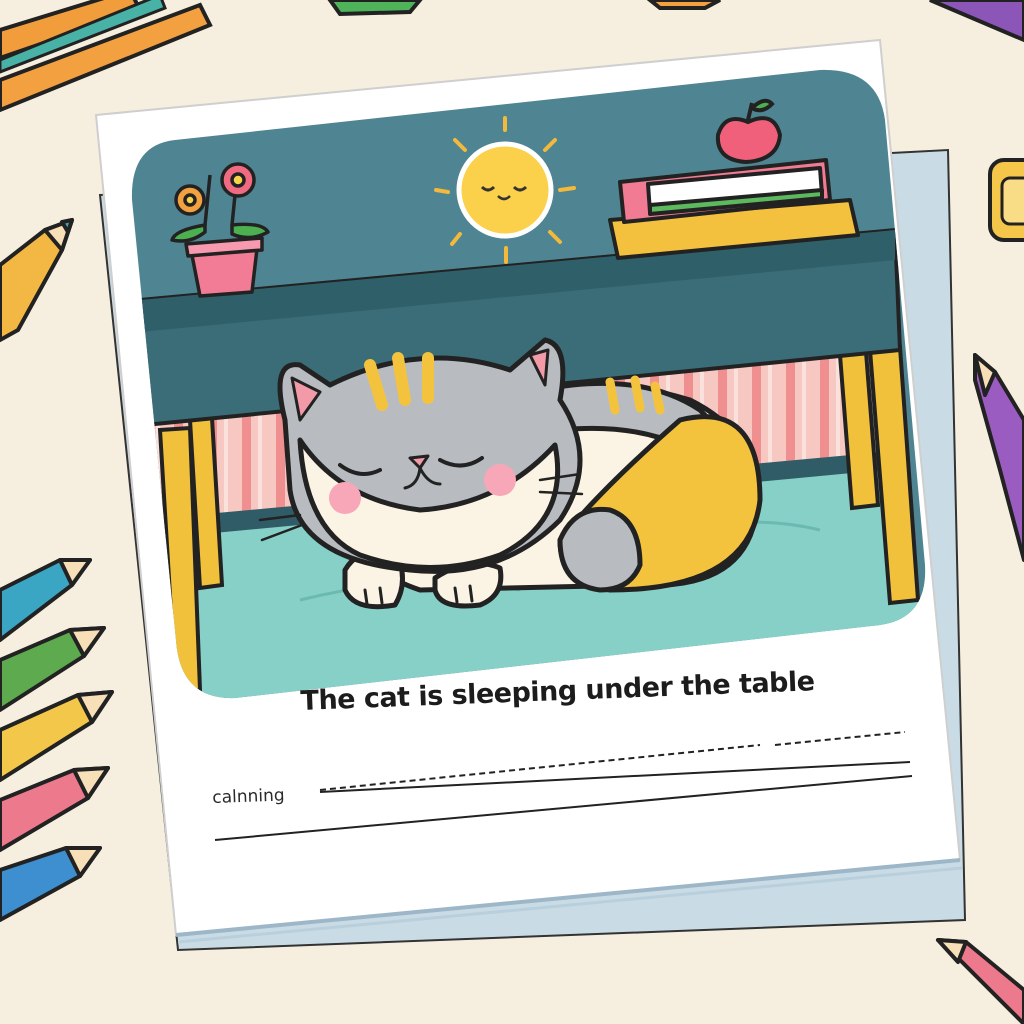 The image size is (1024, 1024). Describe the element at coordinates (248, 796) in the screenshot. I see `answer-label: calnning` at that location.